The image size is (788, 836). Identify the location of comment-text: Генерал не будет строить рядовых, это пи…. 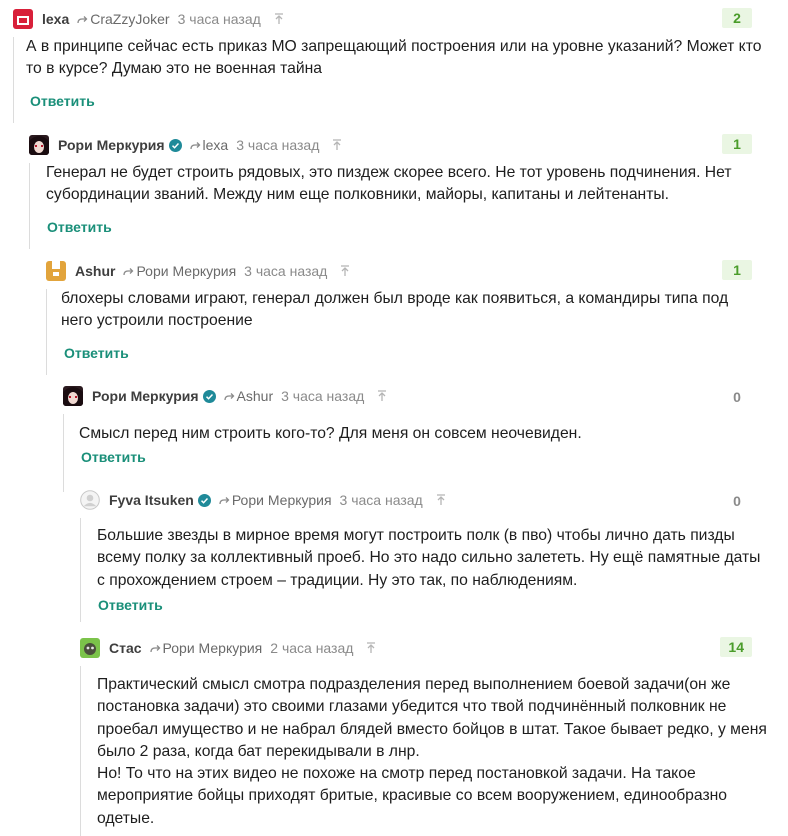
(389, 184).